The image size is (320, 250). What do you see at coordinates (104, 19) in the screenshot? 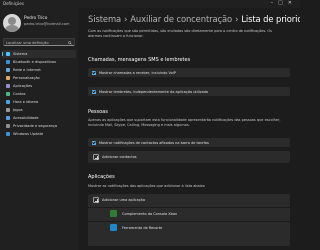
I see `breadcrumb-item-sistema: Sistema` at bounding box center [104, 19].